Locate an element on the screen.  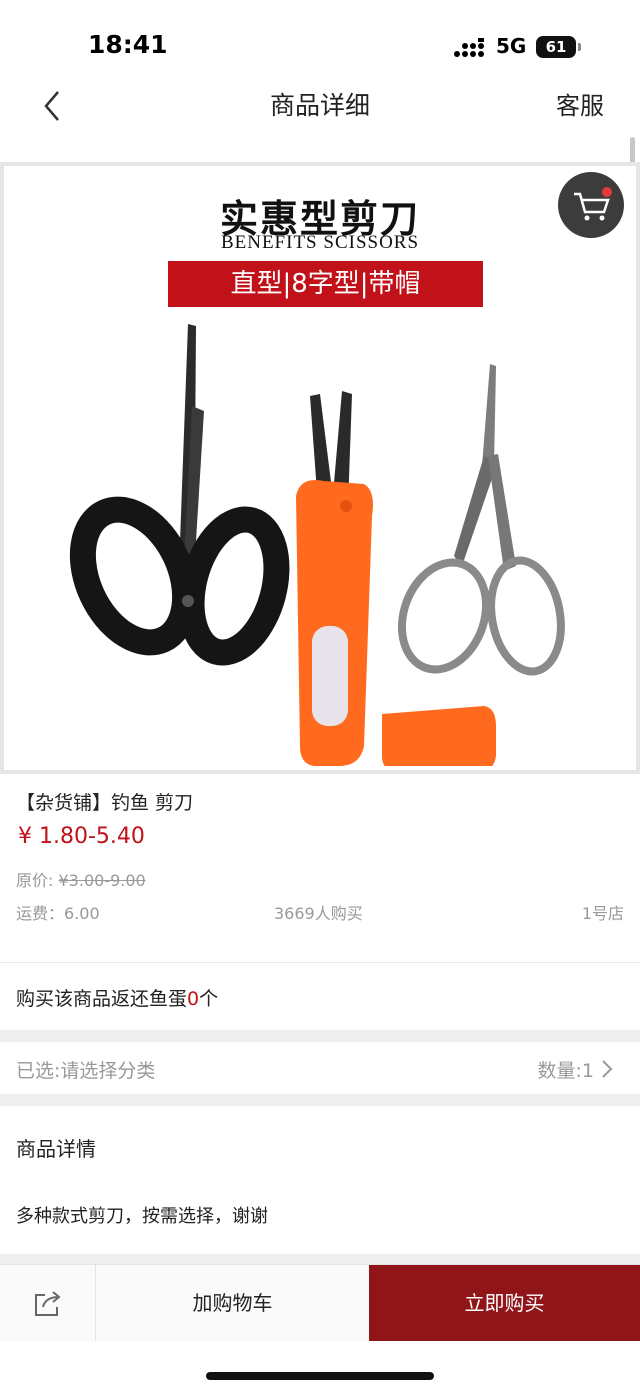
divider is located at coordinates (320, 962).